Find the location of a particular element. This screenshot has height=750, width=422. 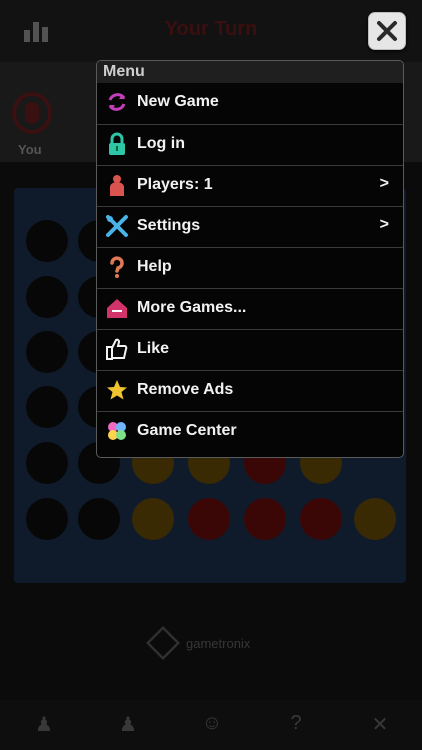

menu-item-label: Settings is located at coordinates (169, 225).